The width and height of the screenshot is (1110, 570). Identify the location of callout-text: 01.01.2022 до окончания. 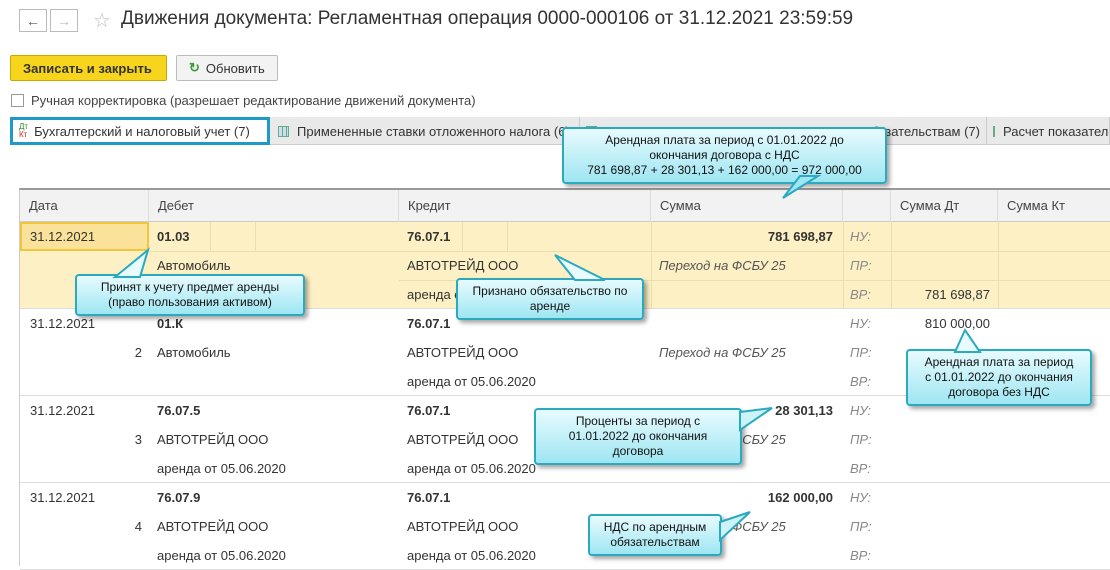
(638, 436).